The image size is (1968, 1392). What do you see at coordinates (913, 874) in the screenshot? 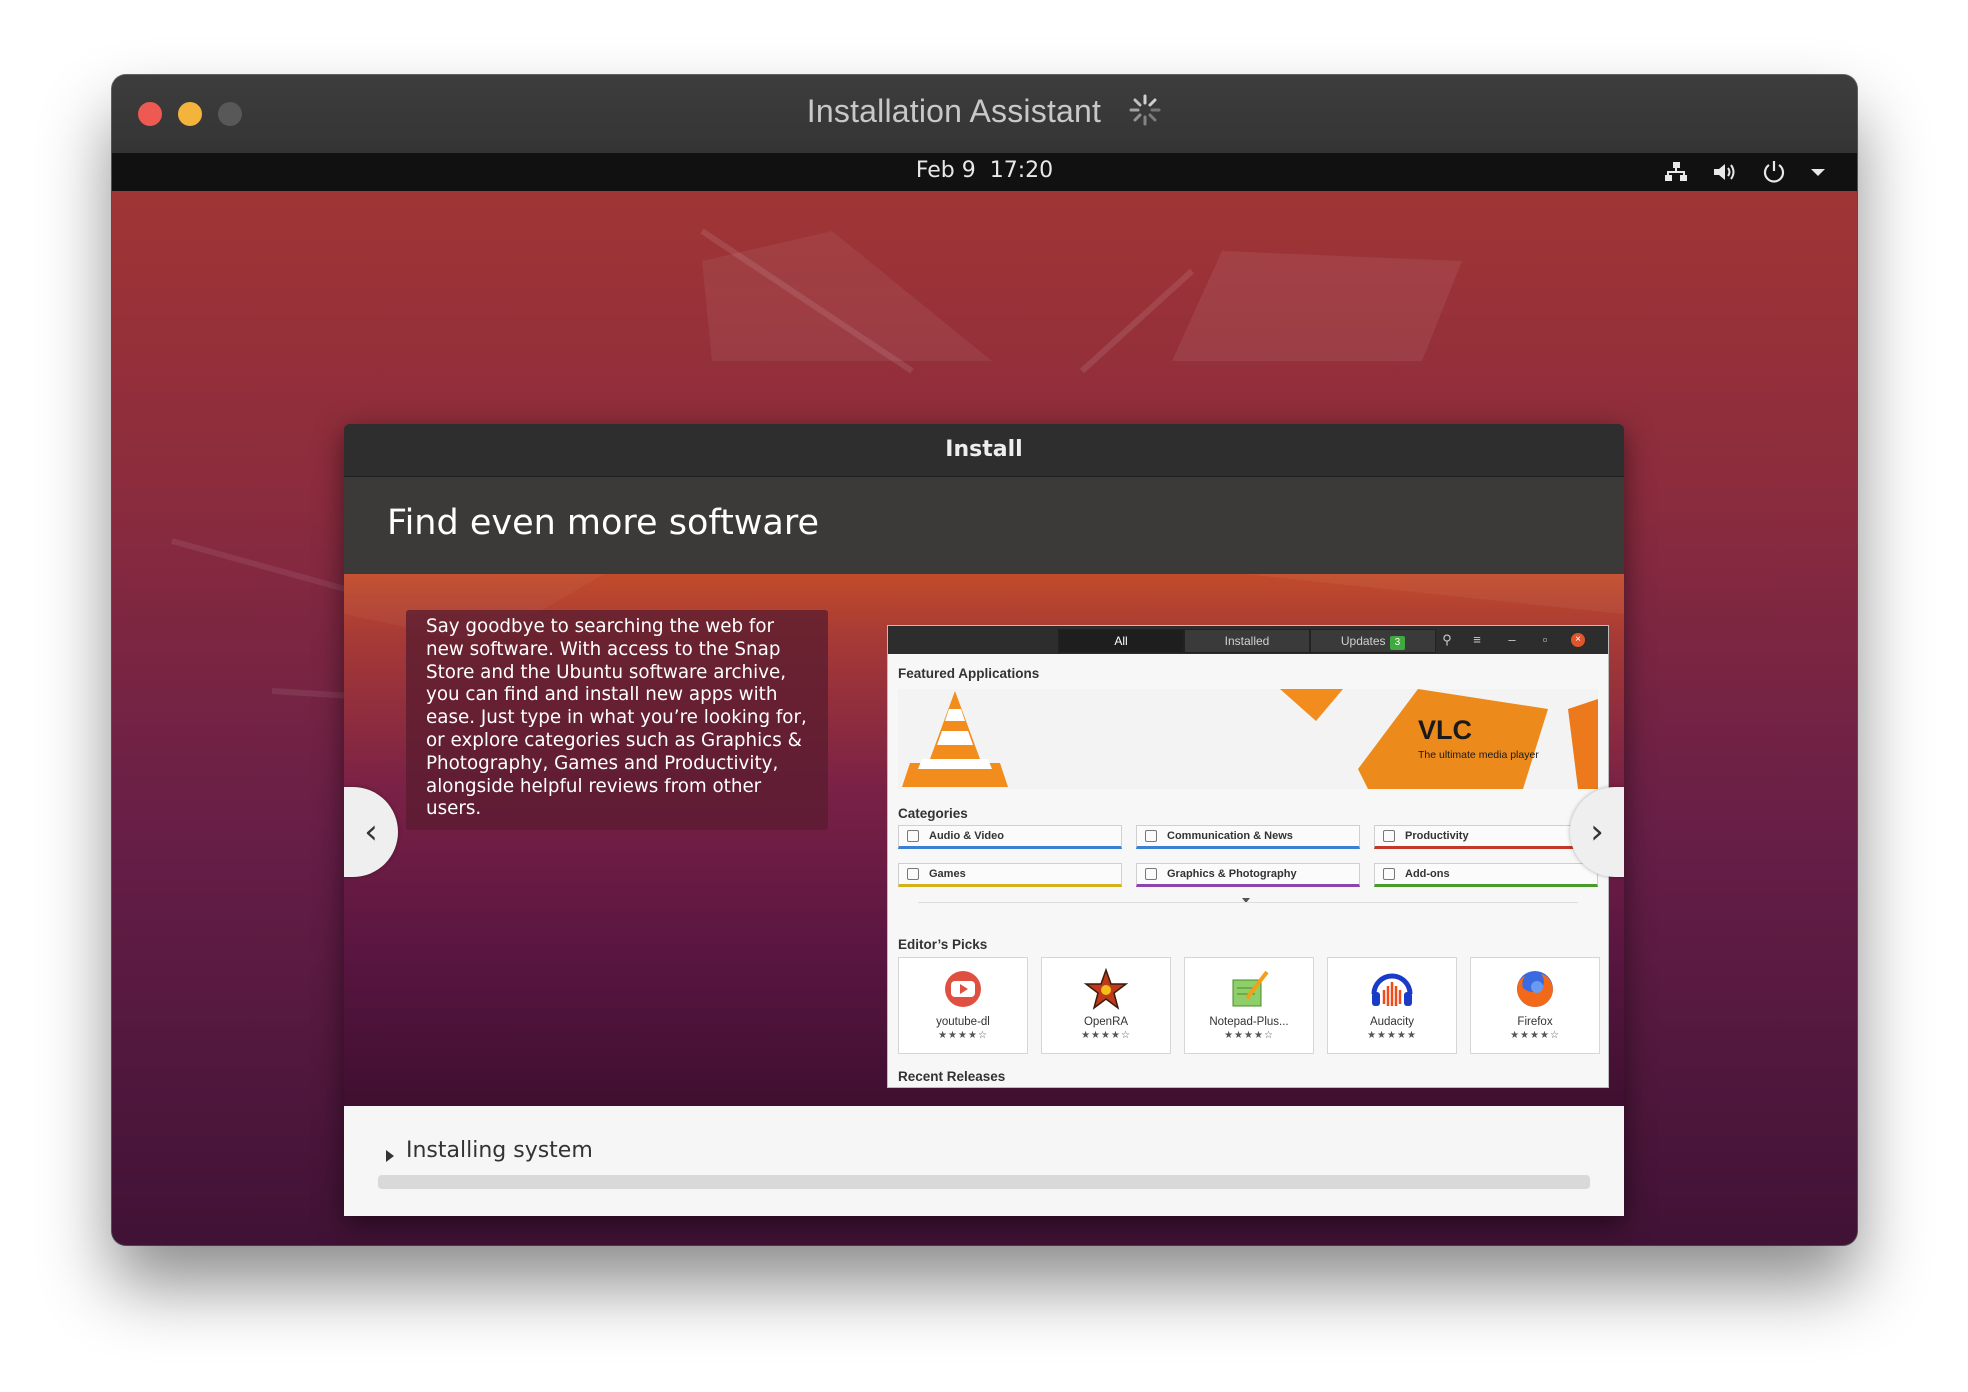
I see `gamepad-icon` at bounding box center [913, 874].